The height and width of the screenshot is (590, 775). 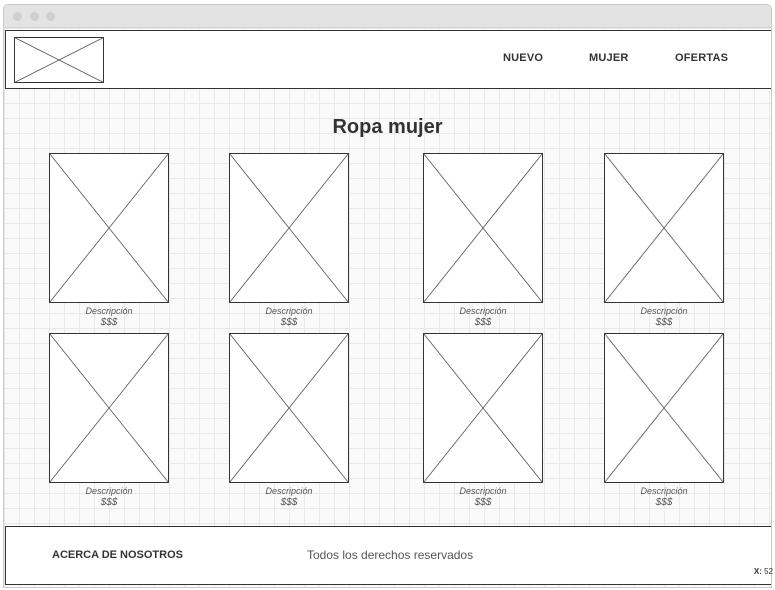 What do you see at coordinates (17, 16) in the screenshot?
I see `window-close-dot` at bounding box center [17, 16].